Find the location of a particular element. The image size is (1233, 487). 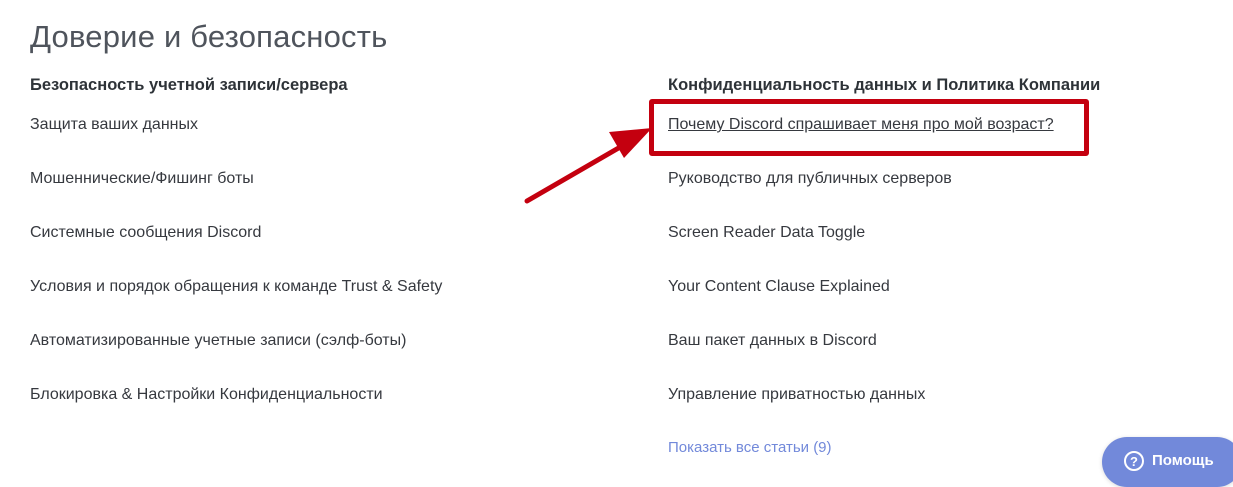

article-link: Мошеннические/Фишинг боты is located at coordinates (142, 179).